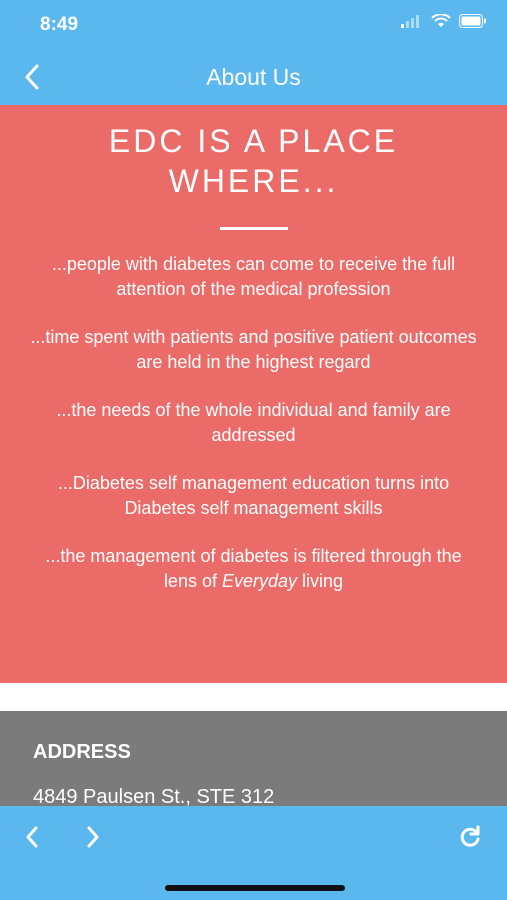 The image size is (507, 900). I want to click on refresh-icon, so click(470, 836).